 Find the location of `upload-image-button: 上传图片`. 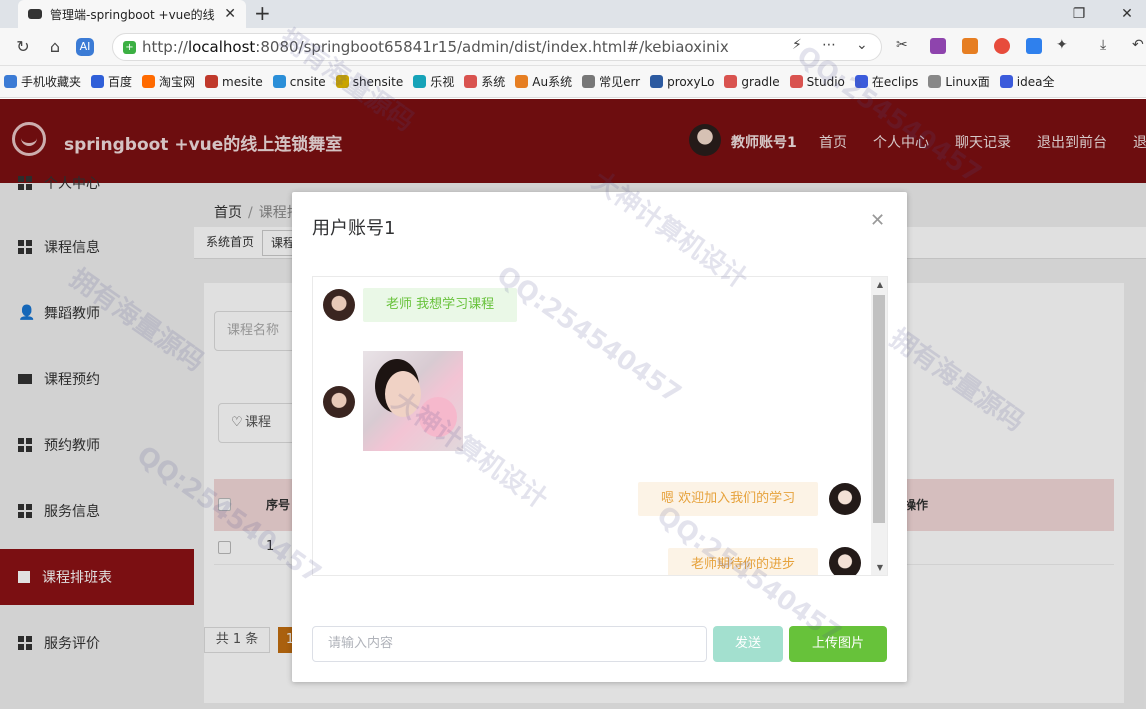

upload-image-button: 上传图片 is located at coordinates (838, 644).